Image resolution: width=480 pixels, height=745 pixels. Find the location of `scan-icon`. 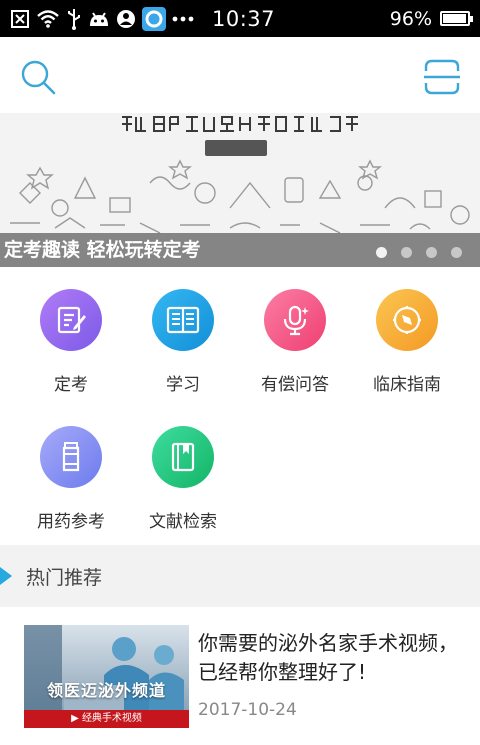

scan-icon is located at coordinates (442, 77).